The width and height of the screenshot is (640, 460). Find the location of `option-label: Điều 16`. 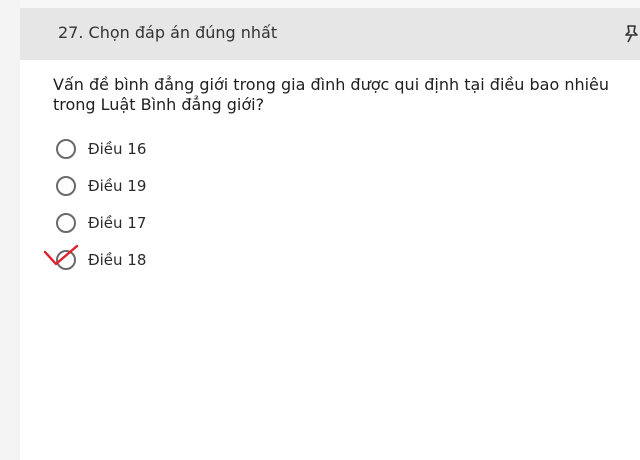

option-label: Điều 16 is located at coordinates (117, 149).